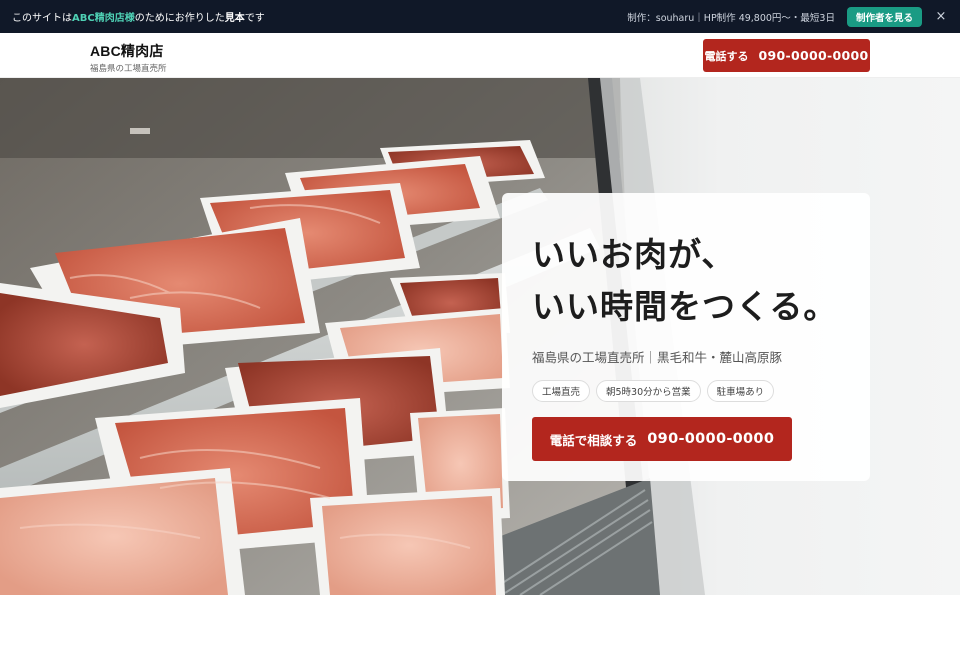  I want to click on header-call-label: 電話する, so click(726, 56).